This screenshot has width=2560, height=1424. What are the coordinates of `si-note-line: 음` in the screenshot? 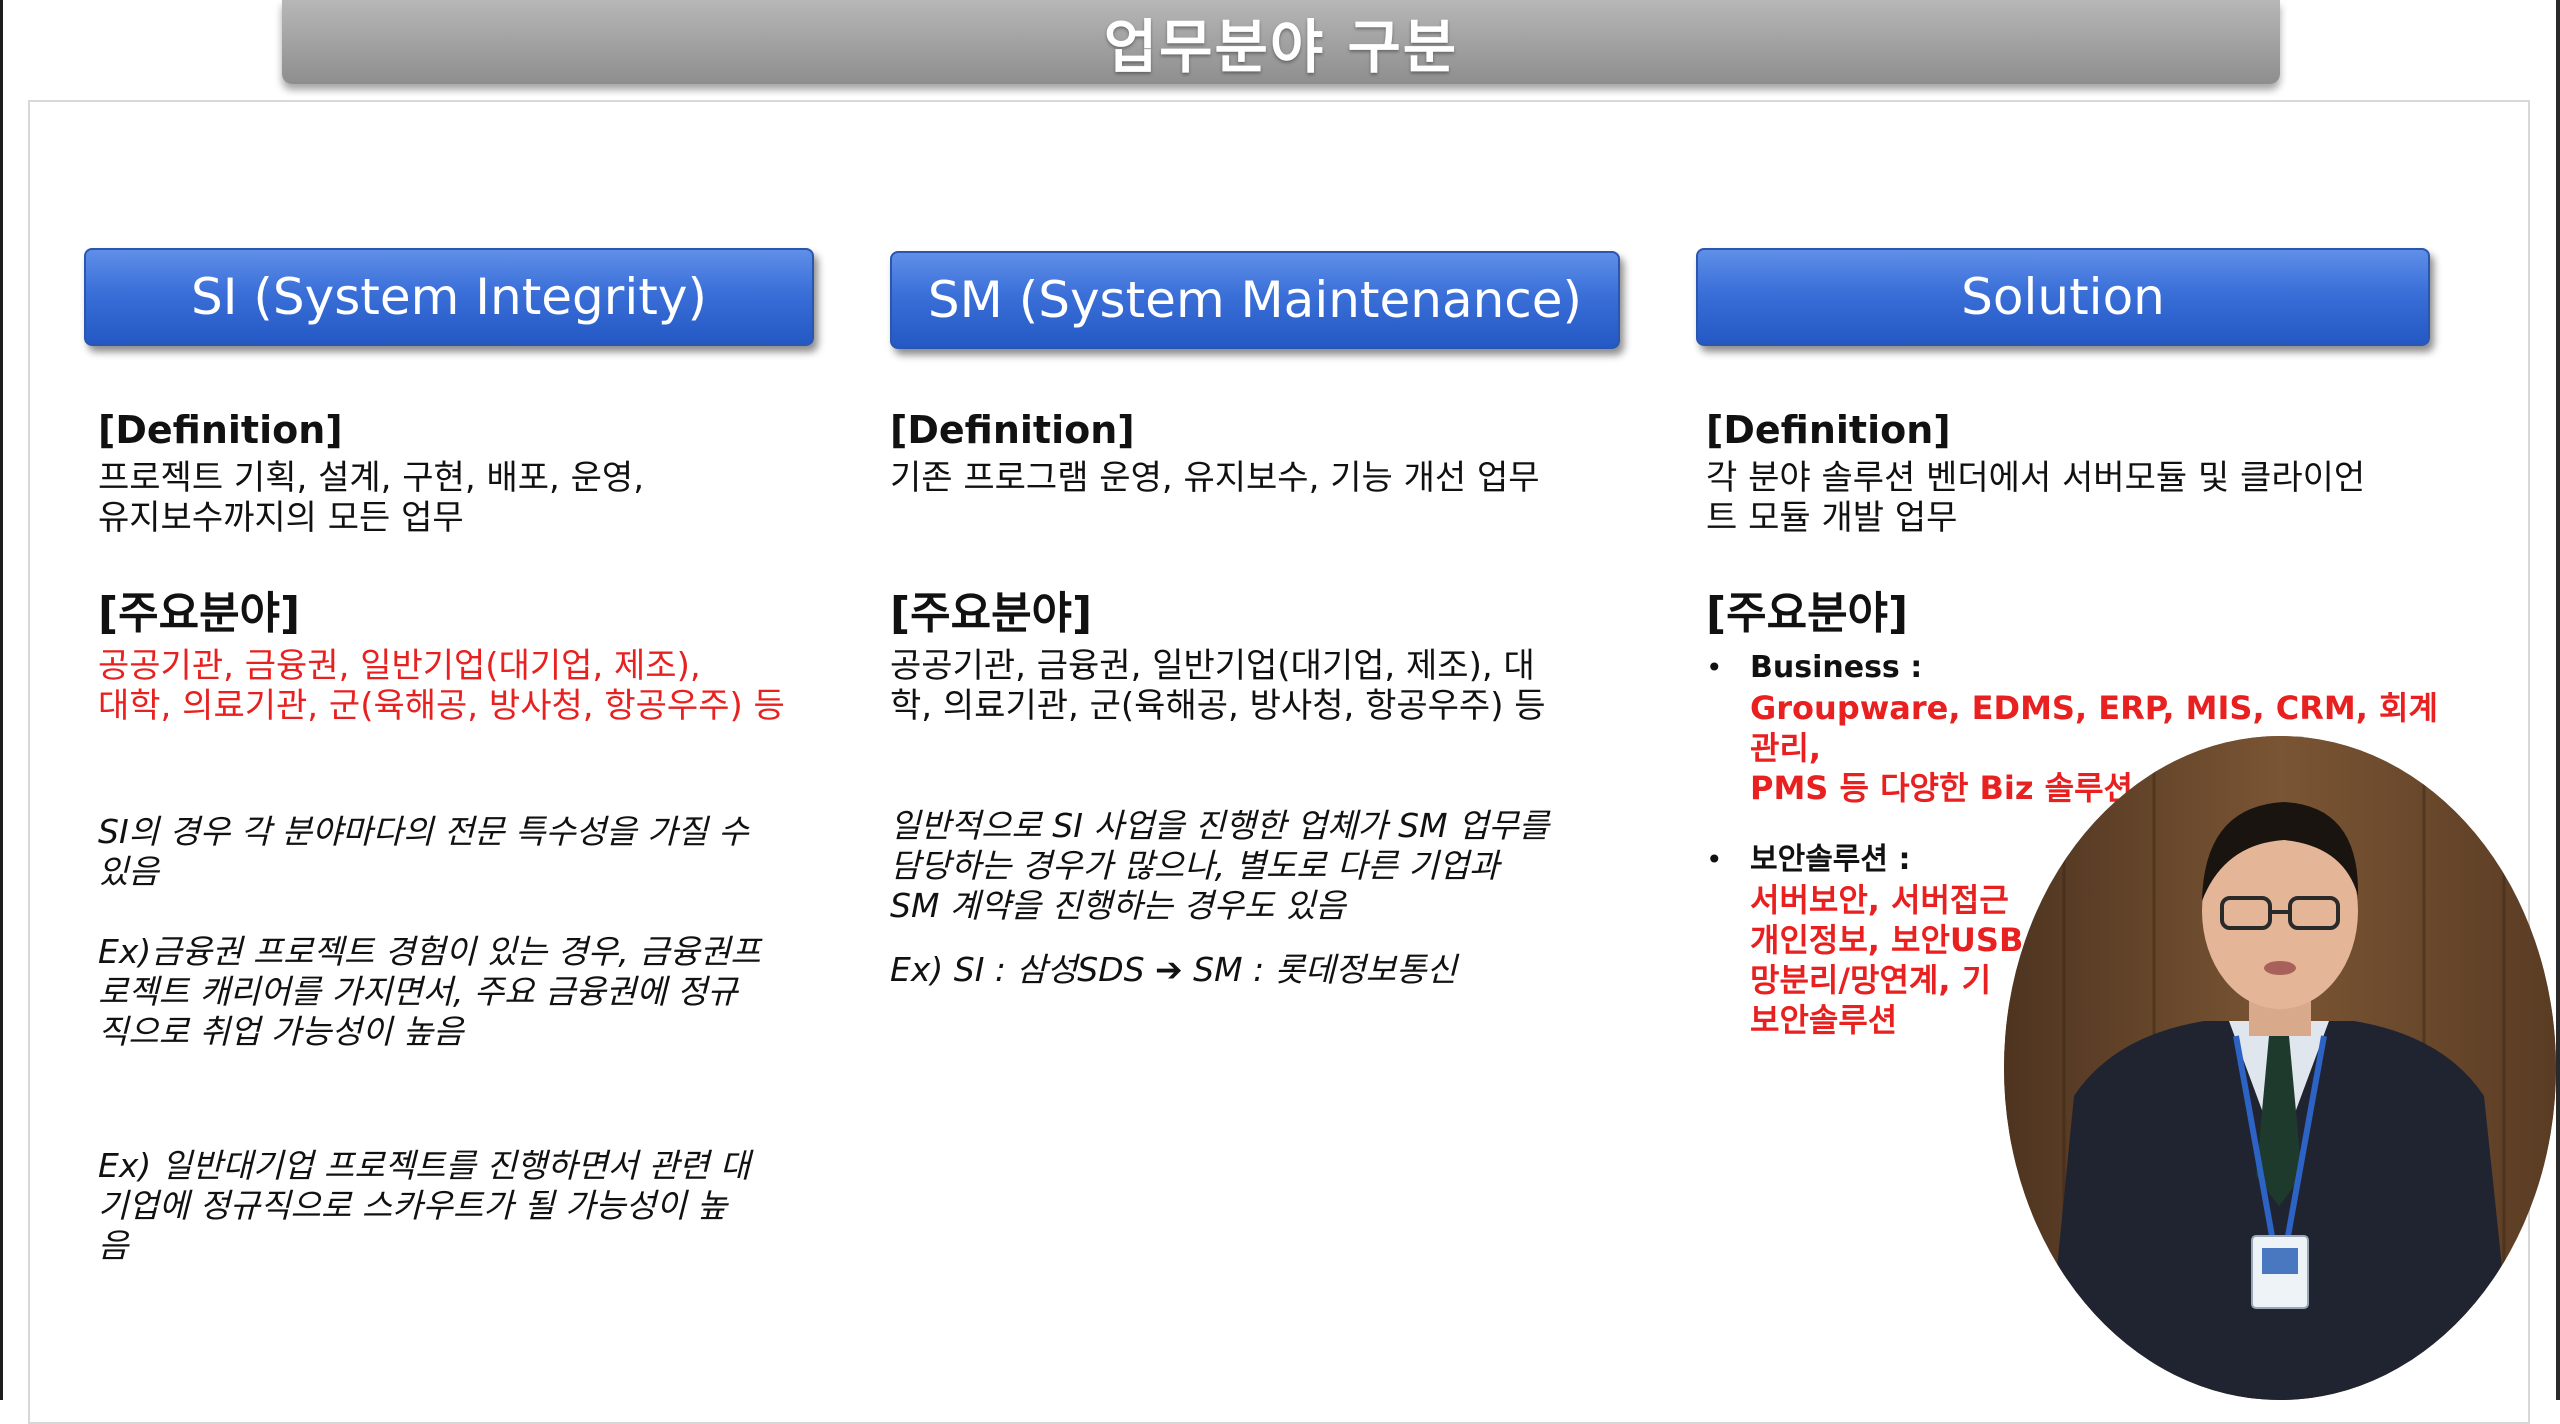 It's located at (113, 1245).